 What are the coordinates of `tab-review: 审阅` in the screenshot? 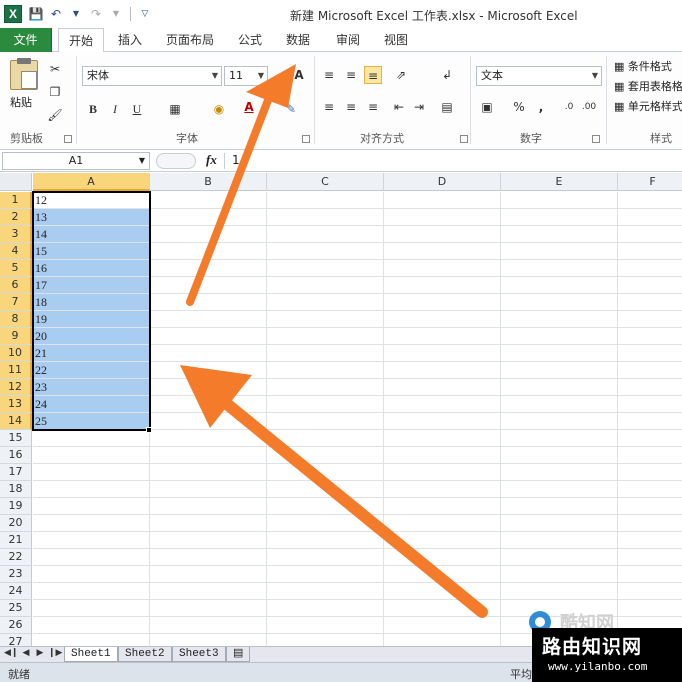 It's located at (348, 40).